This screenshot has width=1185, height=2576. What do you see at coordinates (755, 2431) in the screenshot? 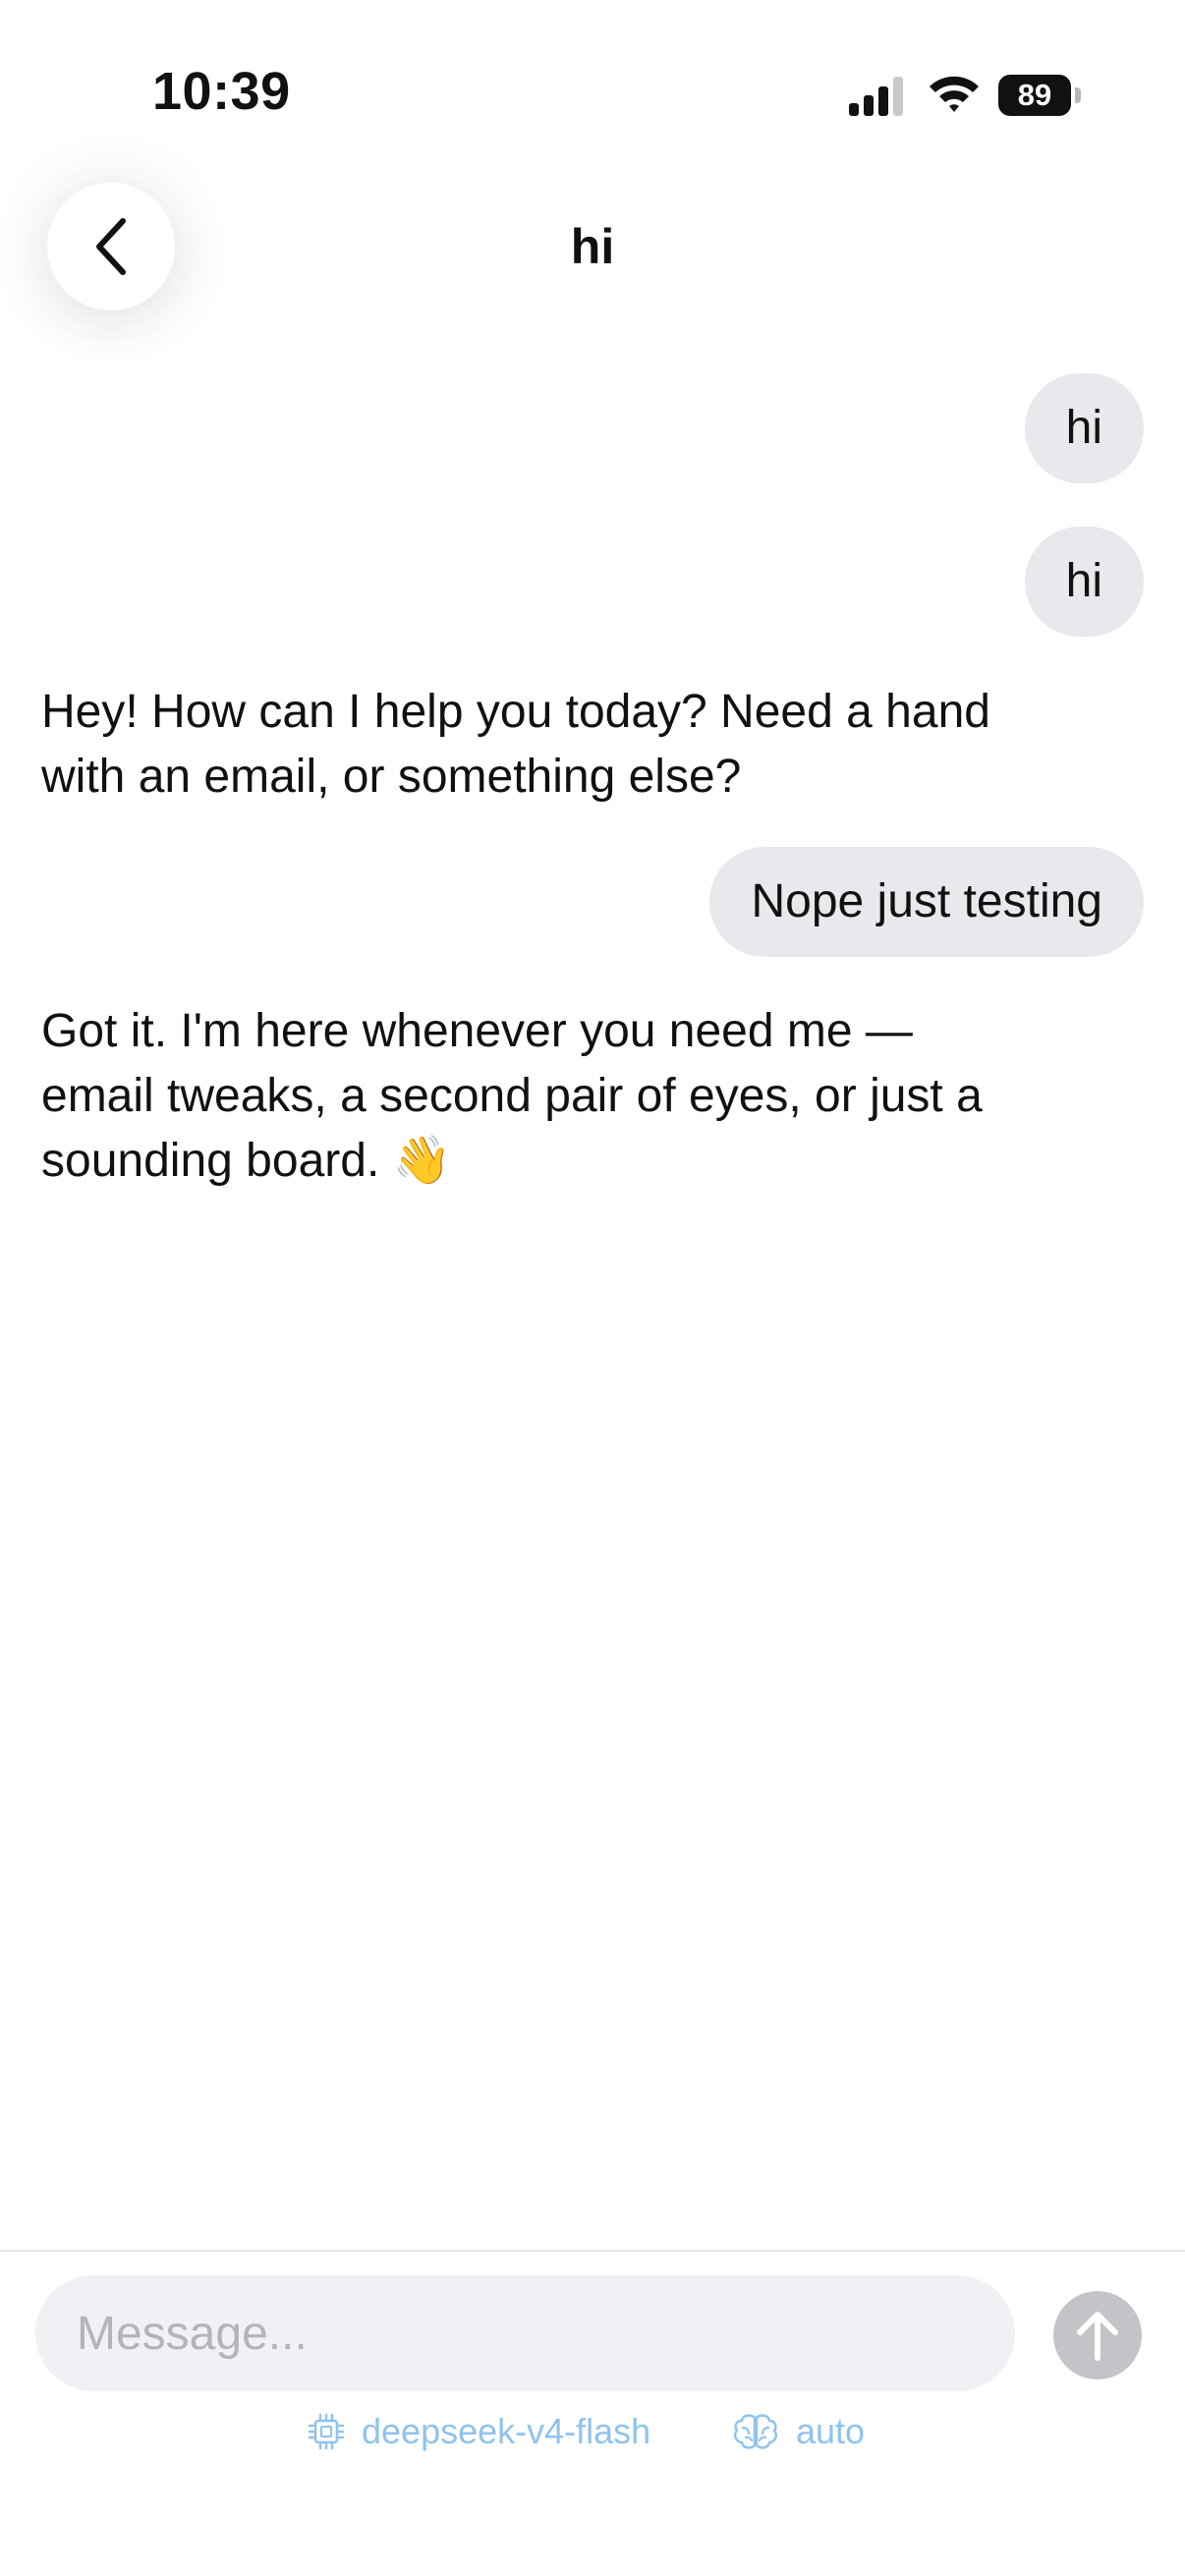
I see `brain-icon` at bounding box center [755, 2431].